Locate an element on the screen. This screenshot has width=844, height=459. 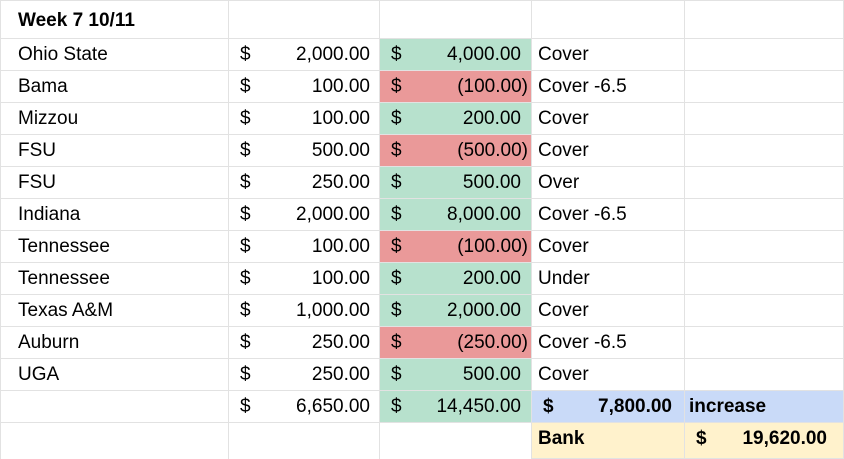
week-title-cell: Week 7 10/11 is located at coordinates (114, 19).